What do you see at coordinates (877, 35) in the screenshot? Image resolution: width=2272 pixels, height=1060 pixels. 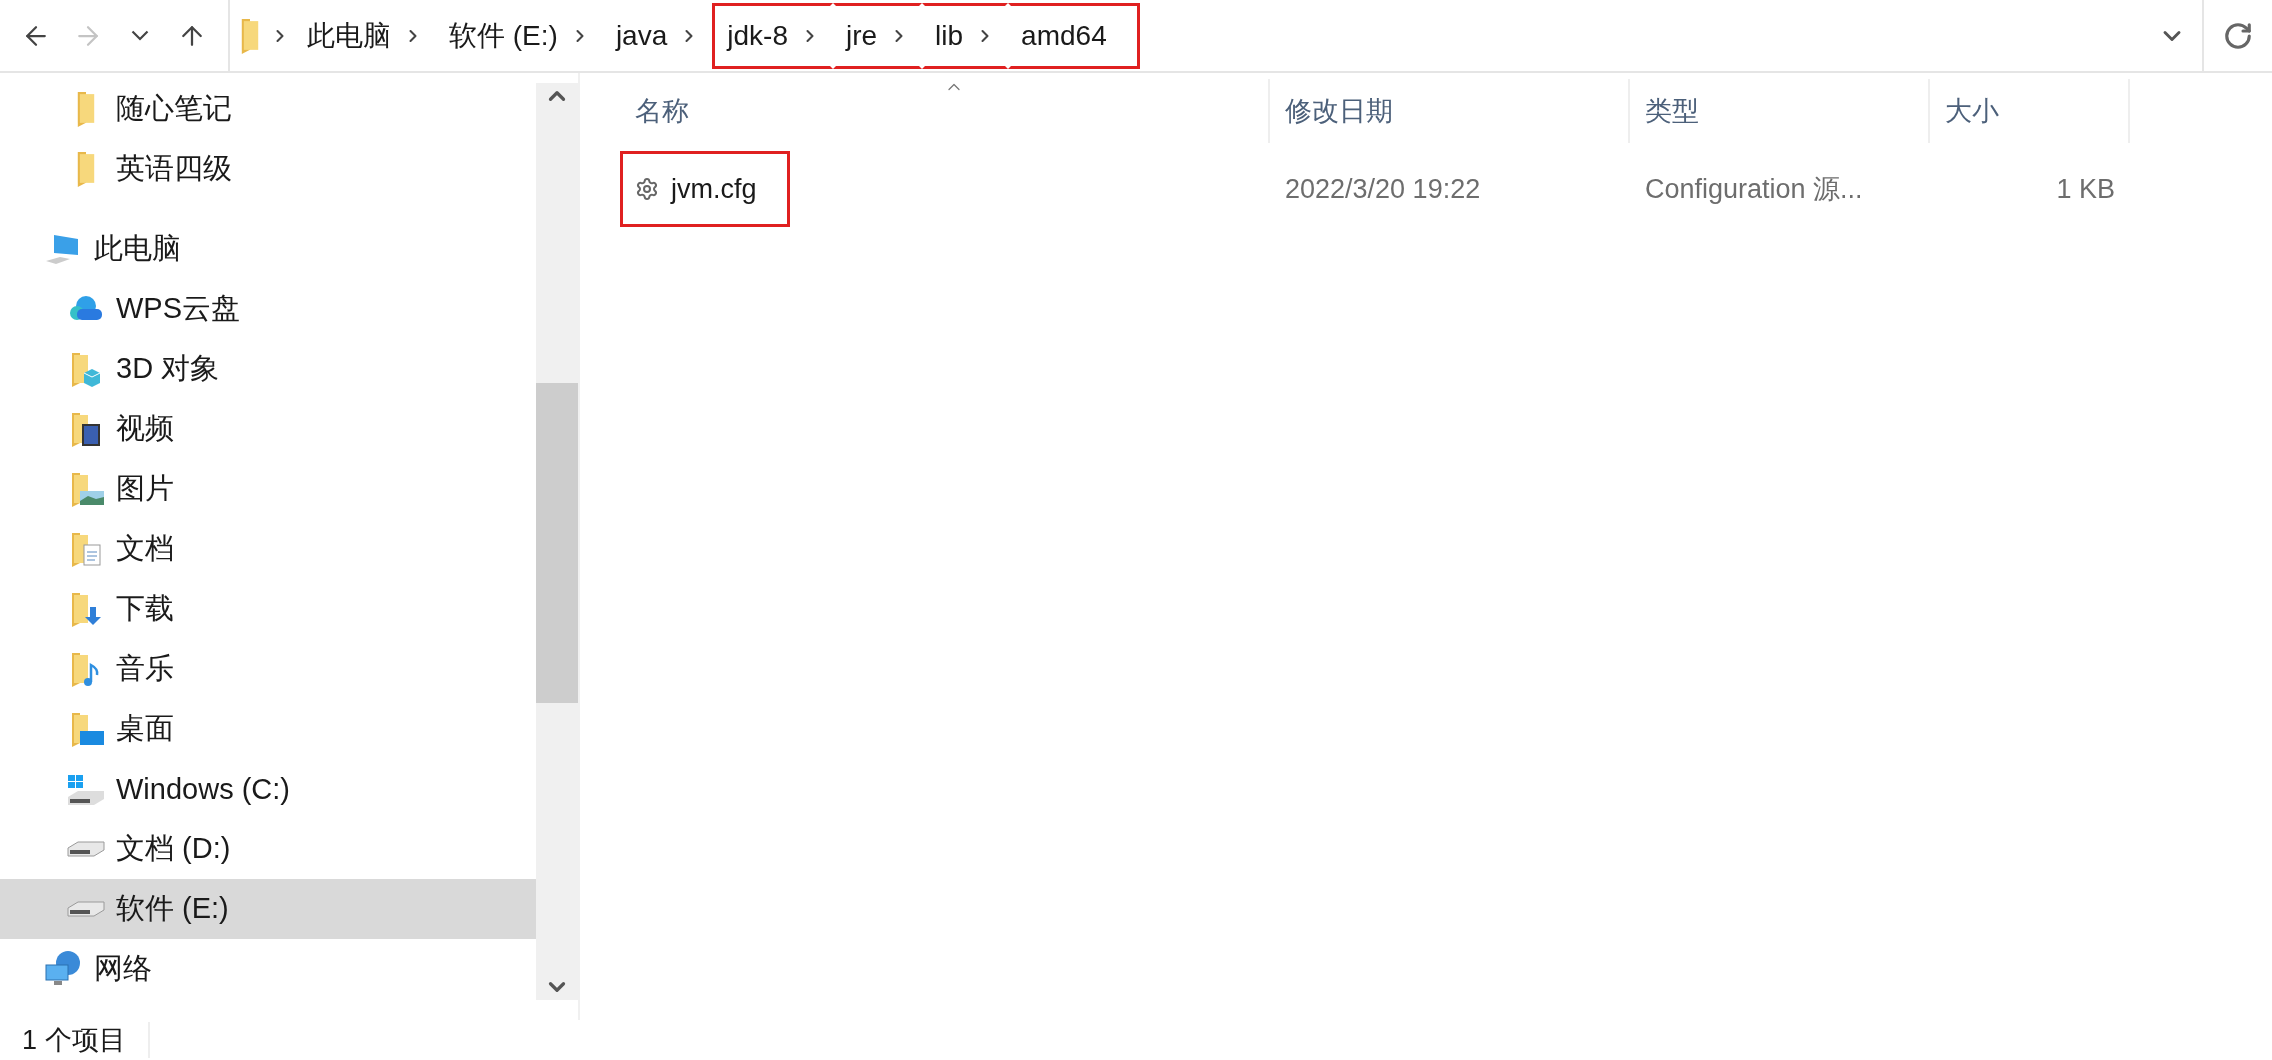 I see `breadcrumb: jre` at bounding box center [877, 35].